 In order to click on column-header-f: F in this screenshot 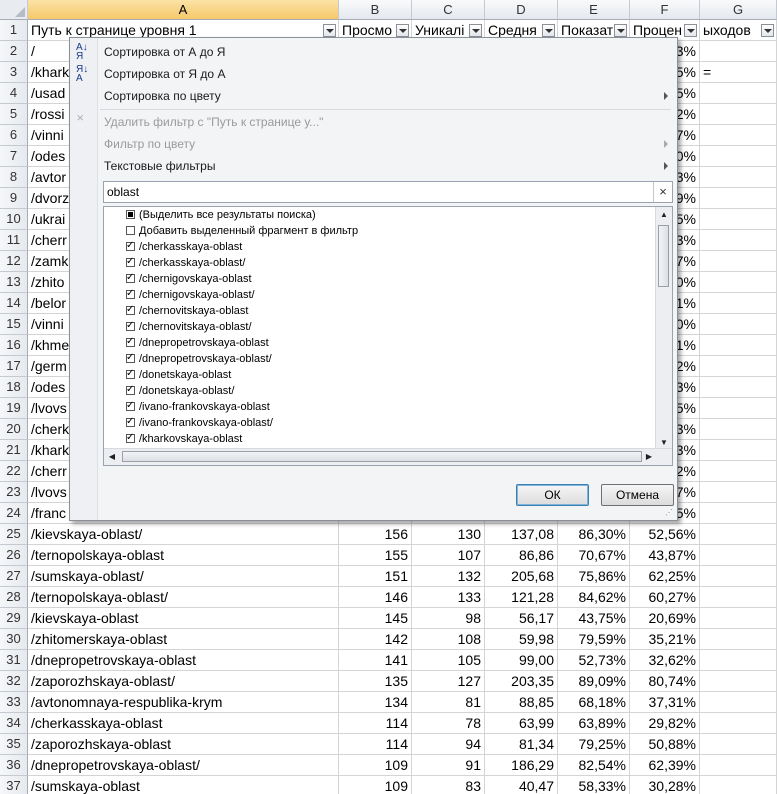, I will do `click(665, 10)`.